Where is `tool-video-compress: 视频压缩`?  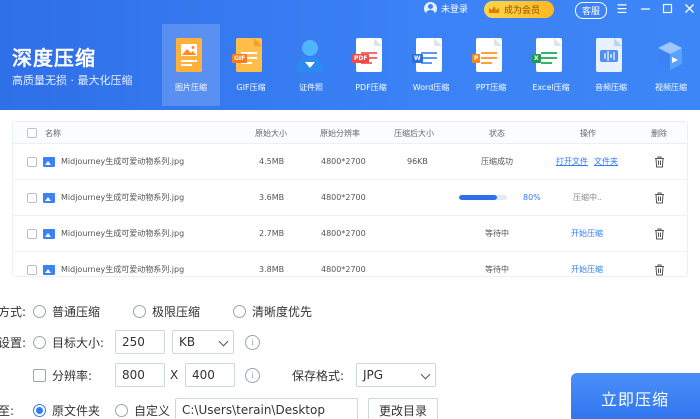 tool-video-compress: 视频压缩 is located at coordinates (671, 65).